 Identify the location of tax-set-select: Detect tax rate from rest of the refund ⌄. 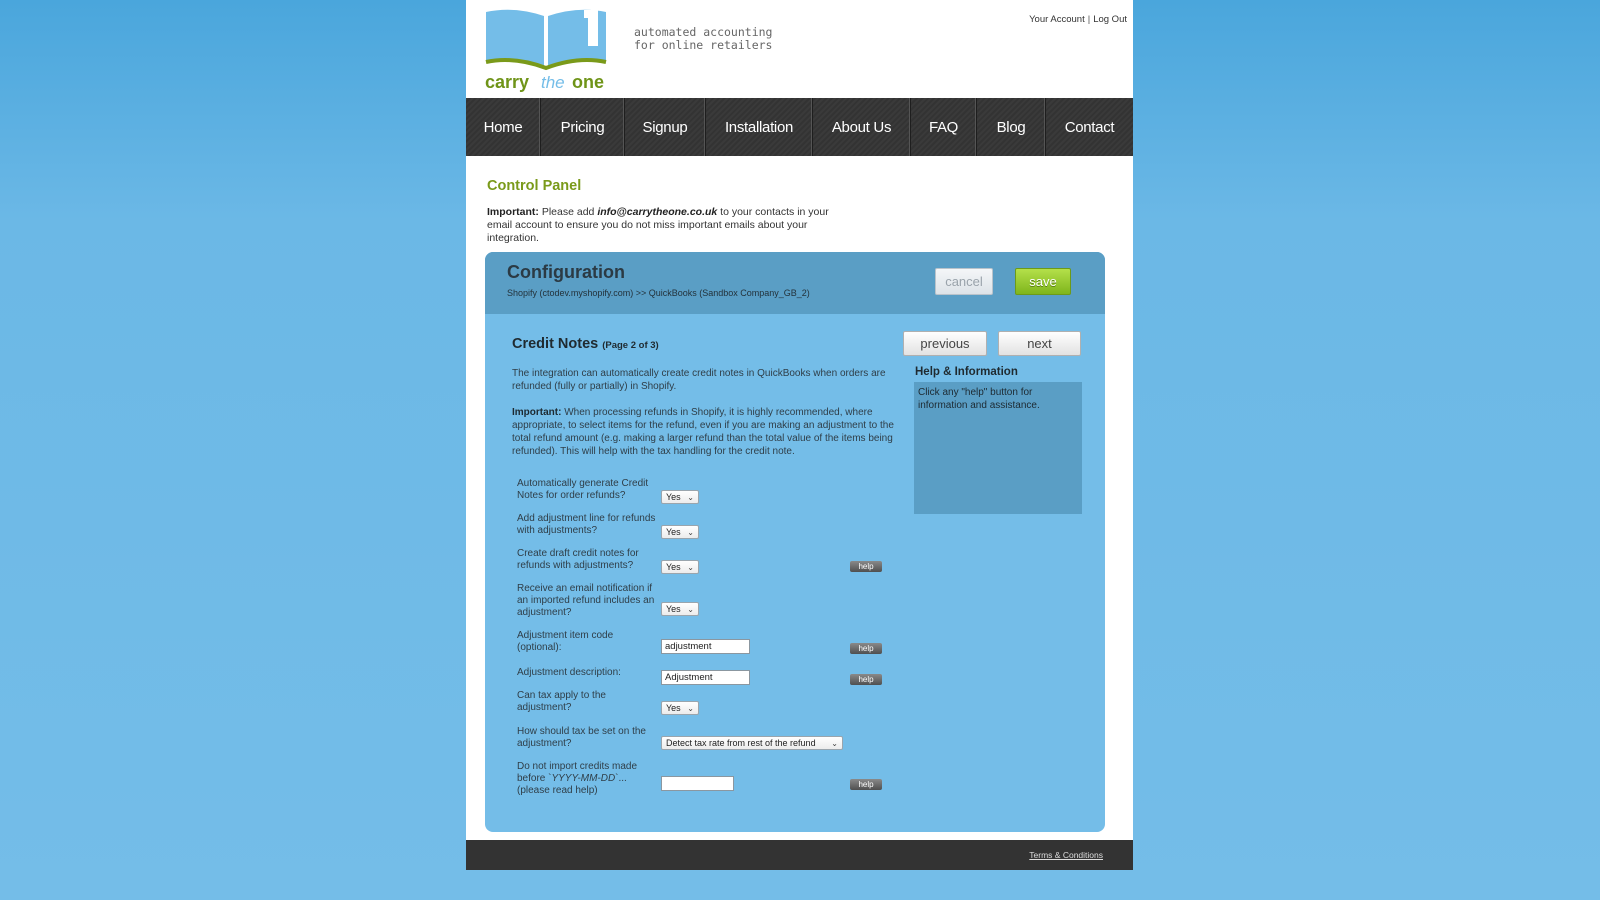
(752, 743).